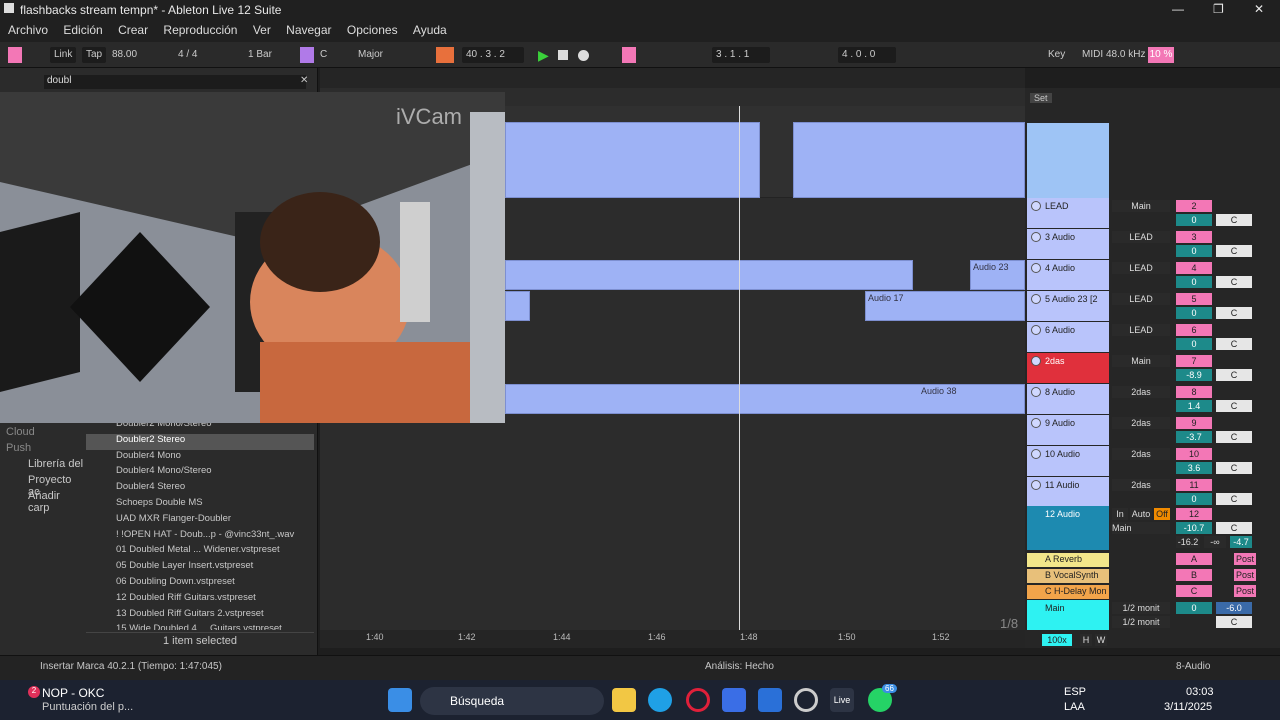  Describe the element at coordinates (1194, 528) in the screenshot. I see `volume-field: -10.7` at that location.